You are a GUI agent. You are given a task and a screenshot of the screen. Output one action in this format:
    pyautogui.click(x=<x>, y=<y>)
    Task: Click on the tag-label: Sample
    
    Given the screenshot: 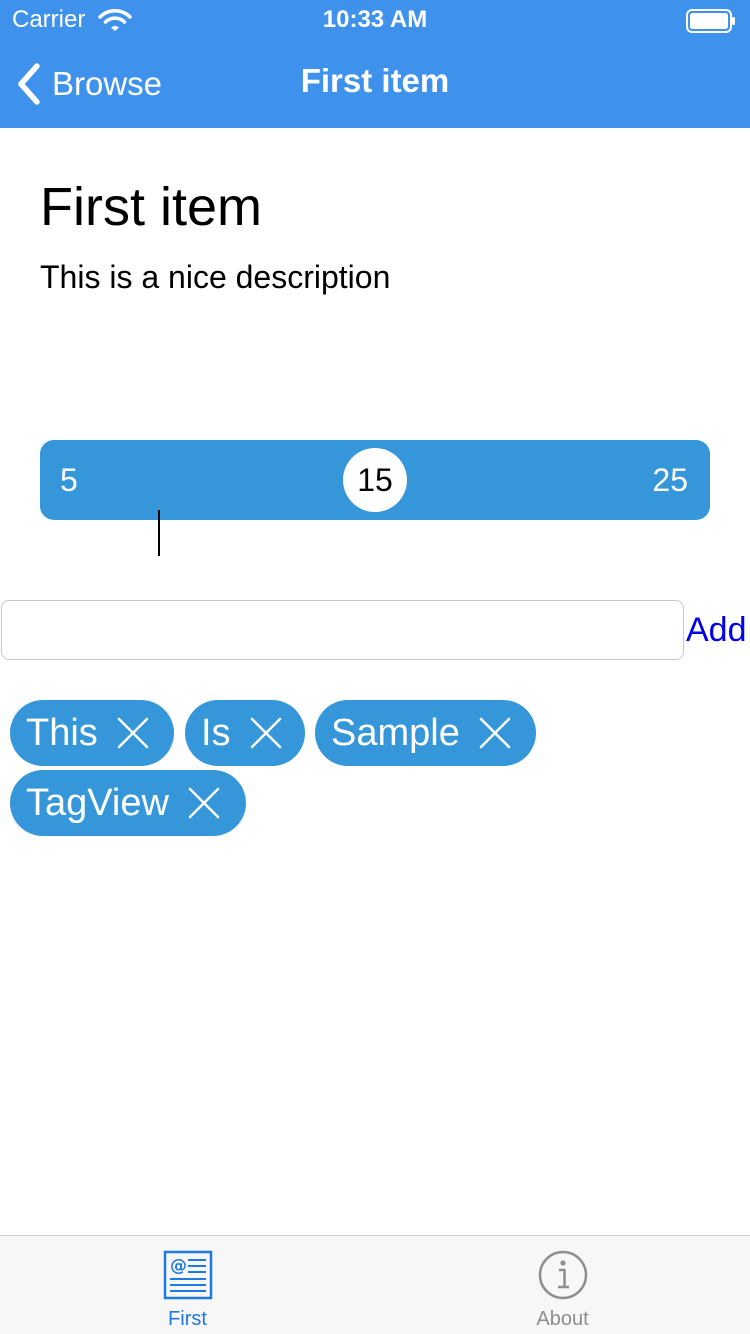 What is the action you would take?
    pyautogui.click(x=395, y=732)
    